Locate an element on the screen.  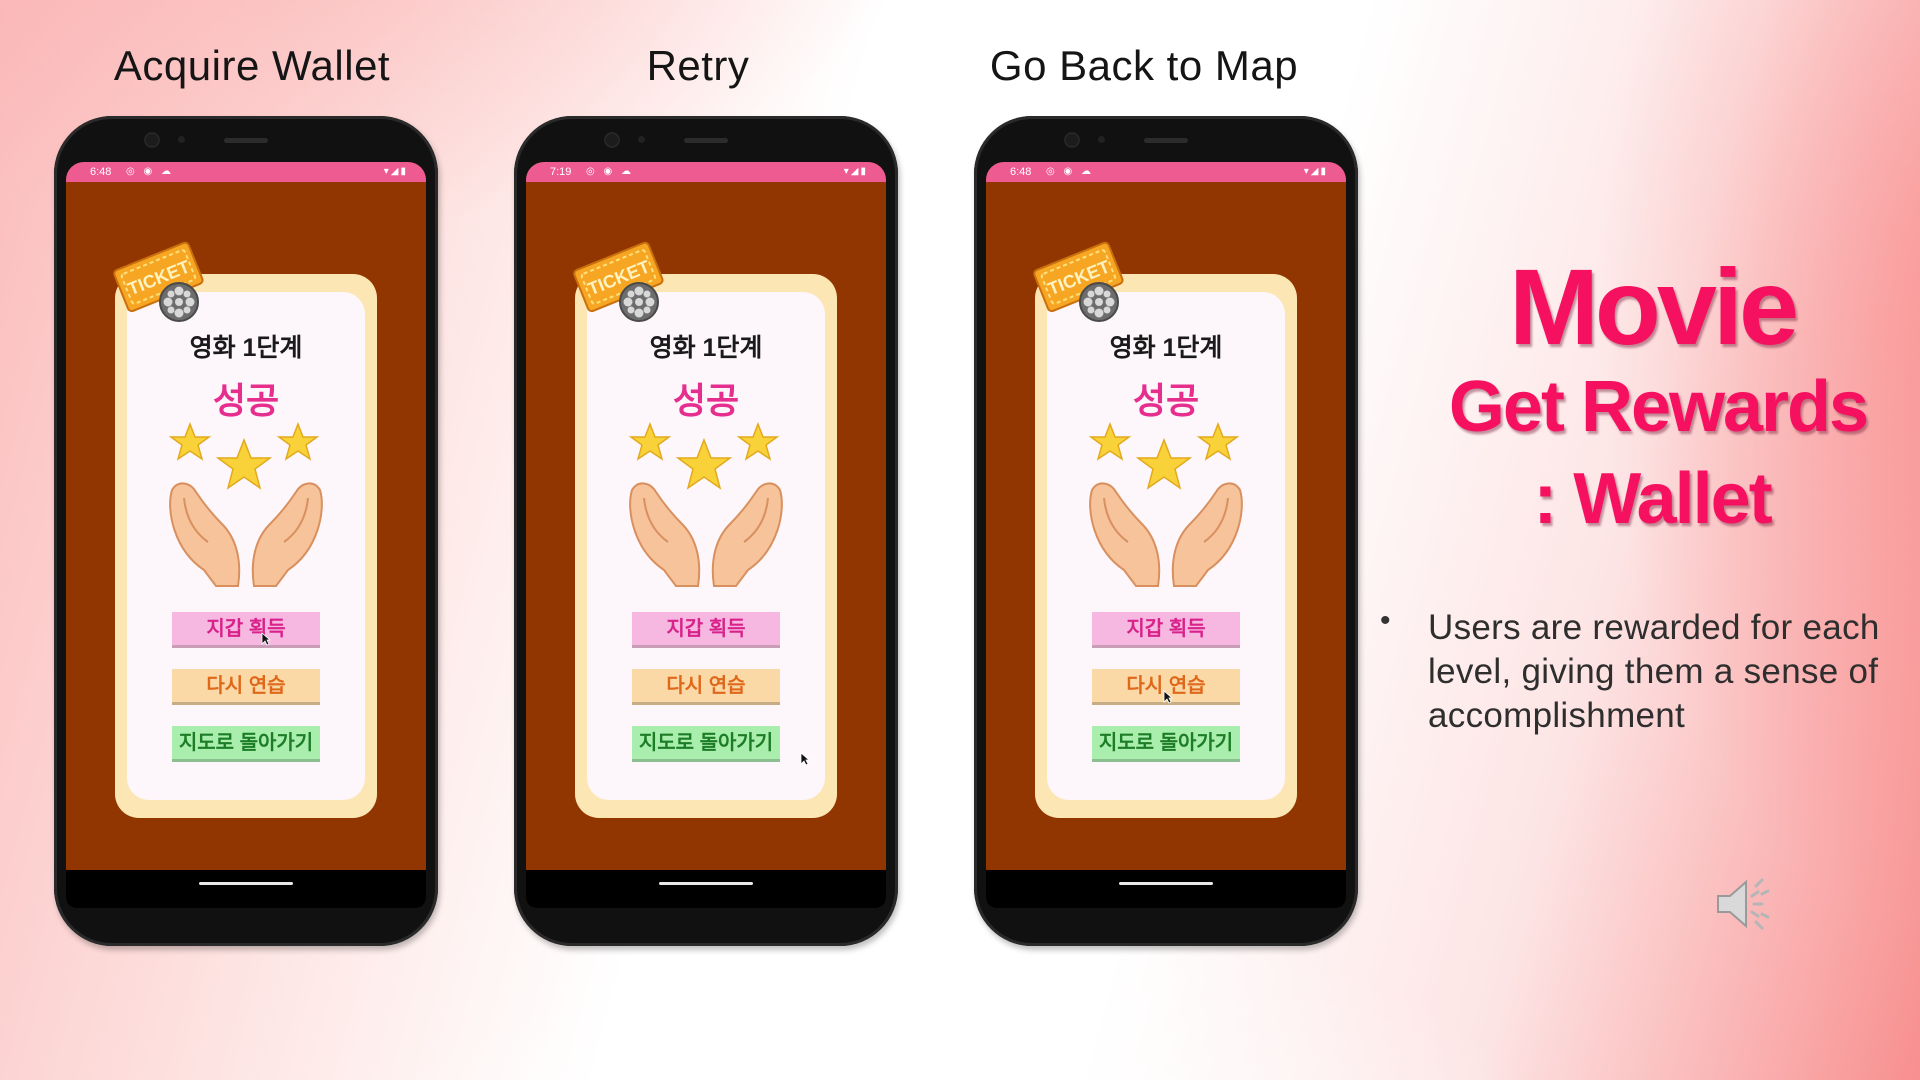
phone-title: Acquire Wallet is located at coordinates (252, 65).